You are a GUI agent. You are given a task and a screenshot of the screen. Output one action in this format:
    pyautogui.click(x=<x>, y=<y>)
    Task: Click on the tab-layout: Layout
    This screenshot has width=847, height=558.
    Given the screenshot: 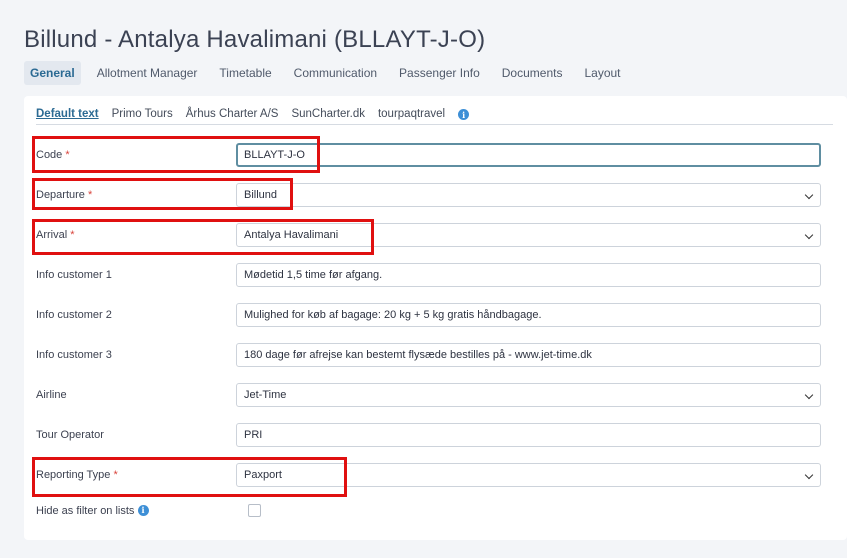 What is the action you would take?
    pyautogui.click(x=602, y=73)
    